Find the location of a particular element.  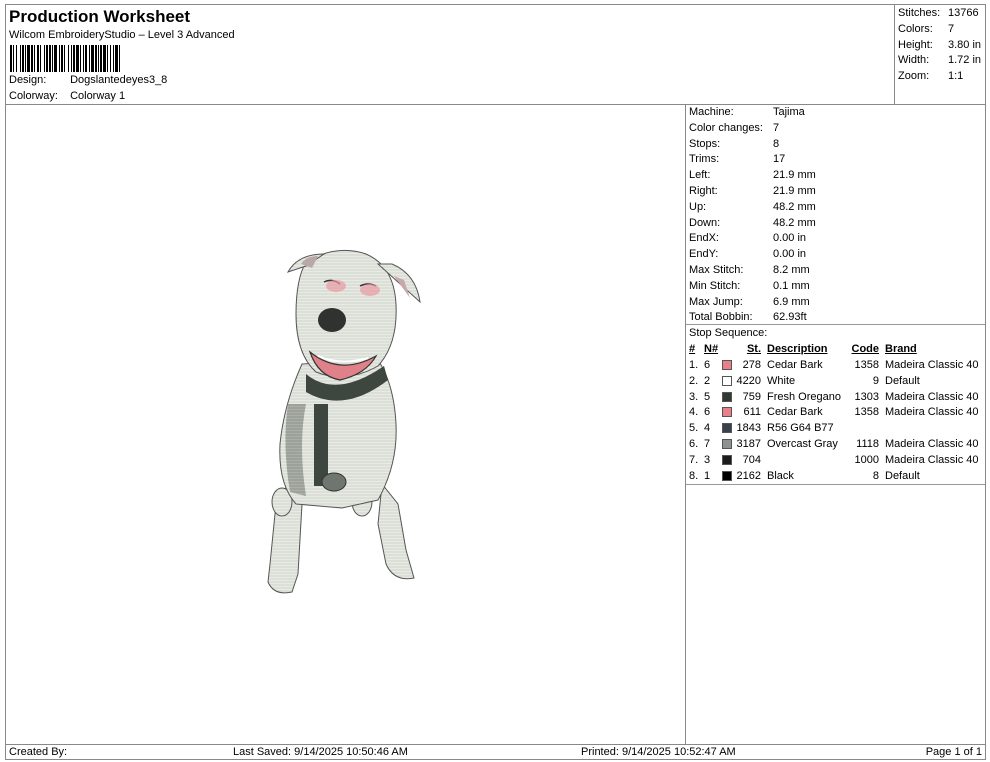

col-code-header: Code is located at coordinates (865, 349).